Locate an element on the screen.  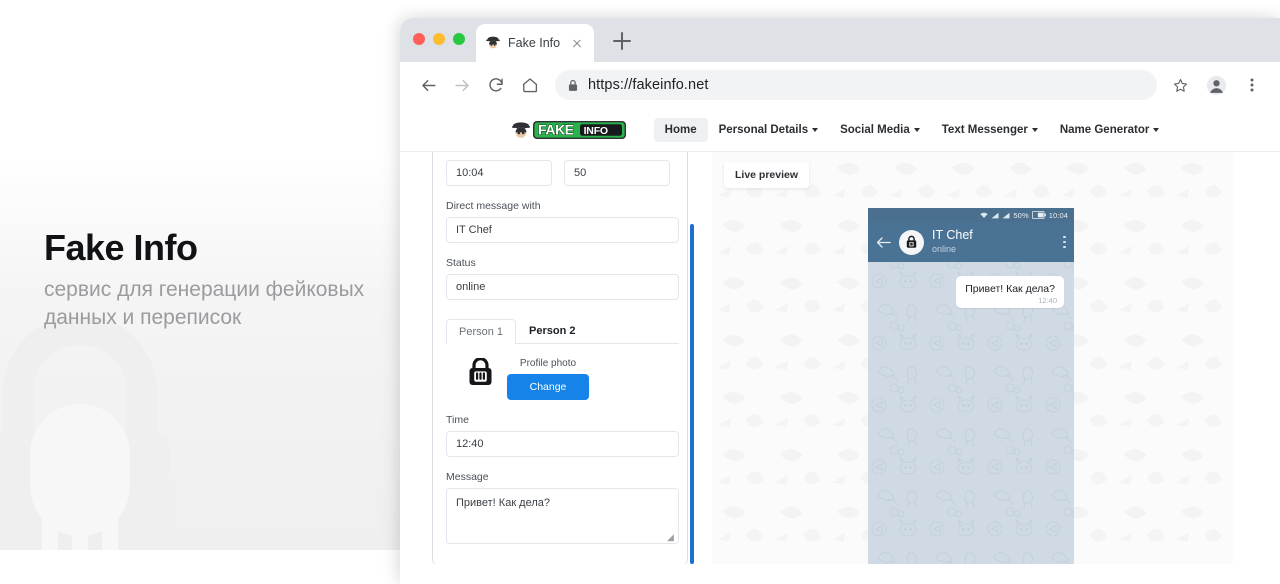
message-textarea: Привет! Как дела? ◢ is located at coordinates (562, 516).